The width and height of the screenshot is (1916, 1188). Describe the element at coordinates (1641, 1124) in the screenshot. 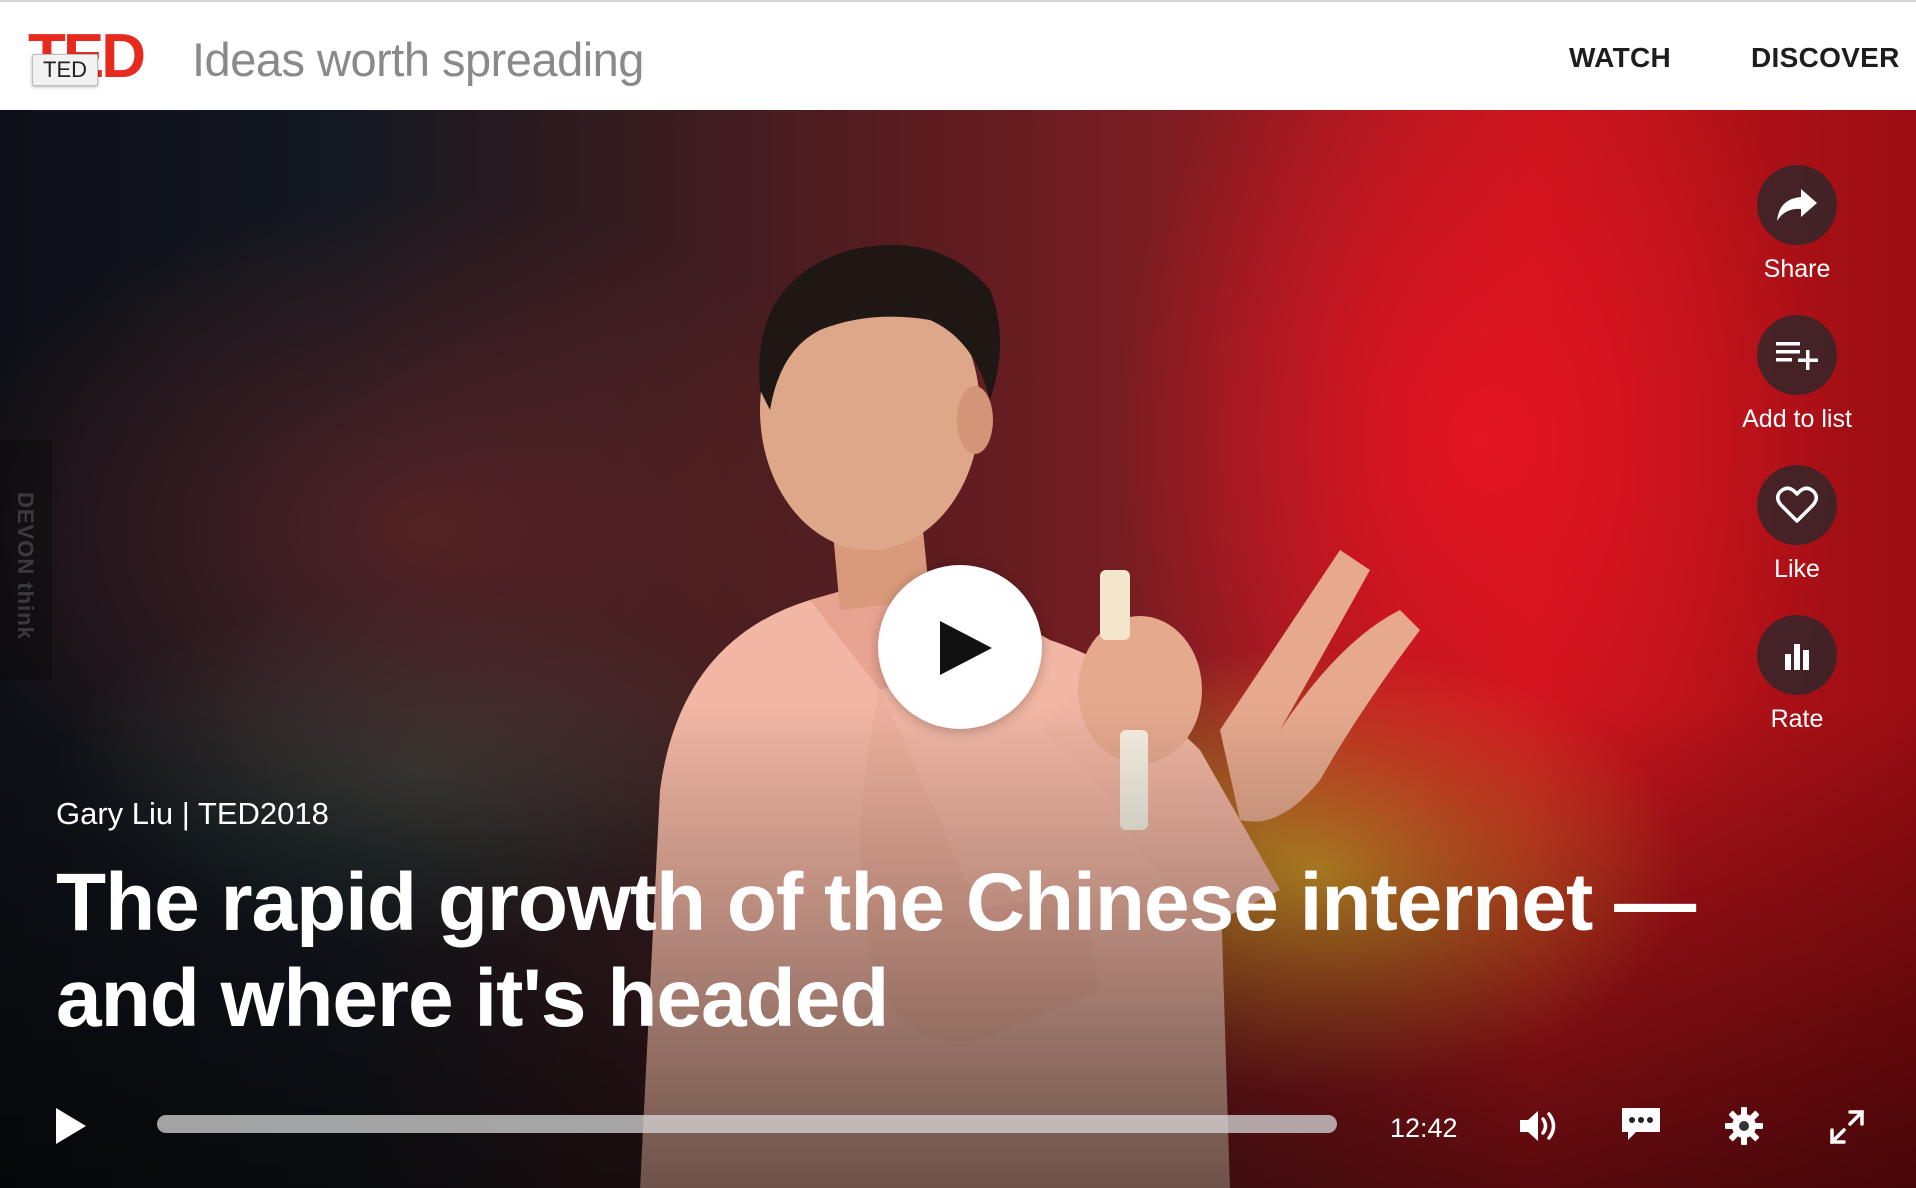

I see `subtitles-icon` at that location.